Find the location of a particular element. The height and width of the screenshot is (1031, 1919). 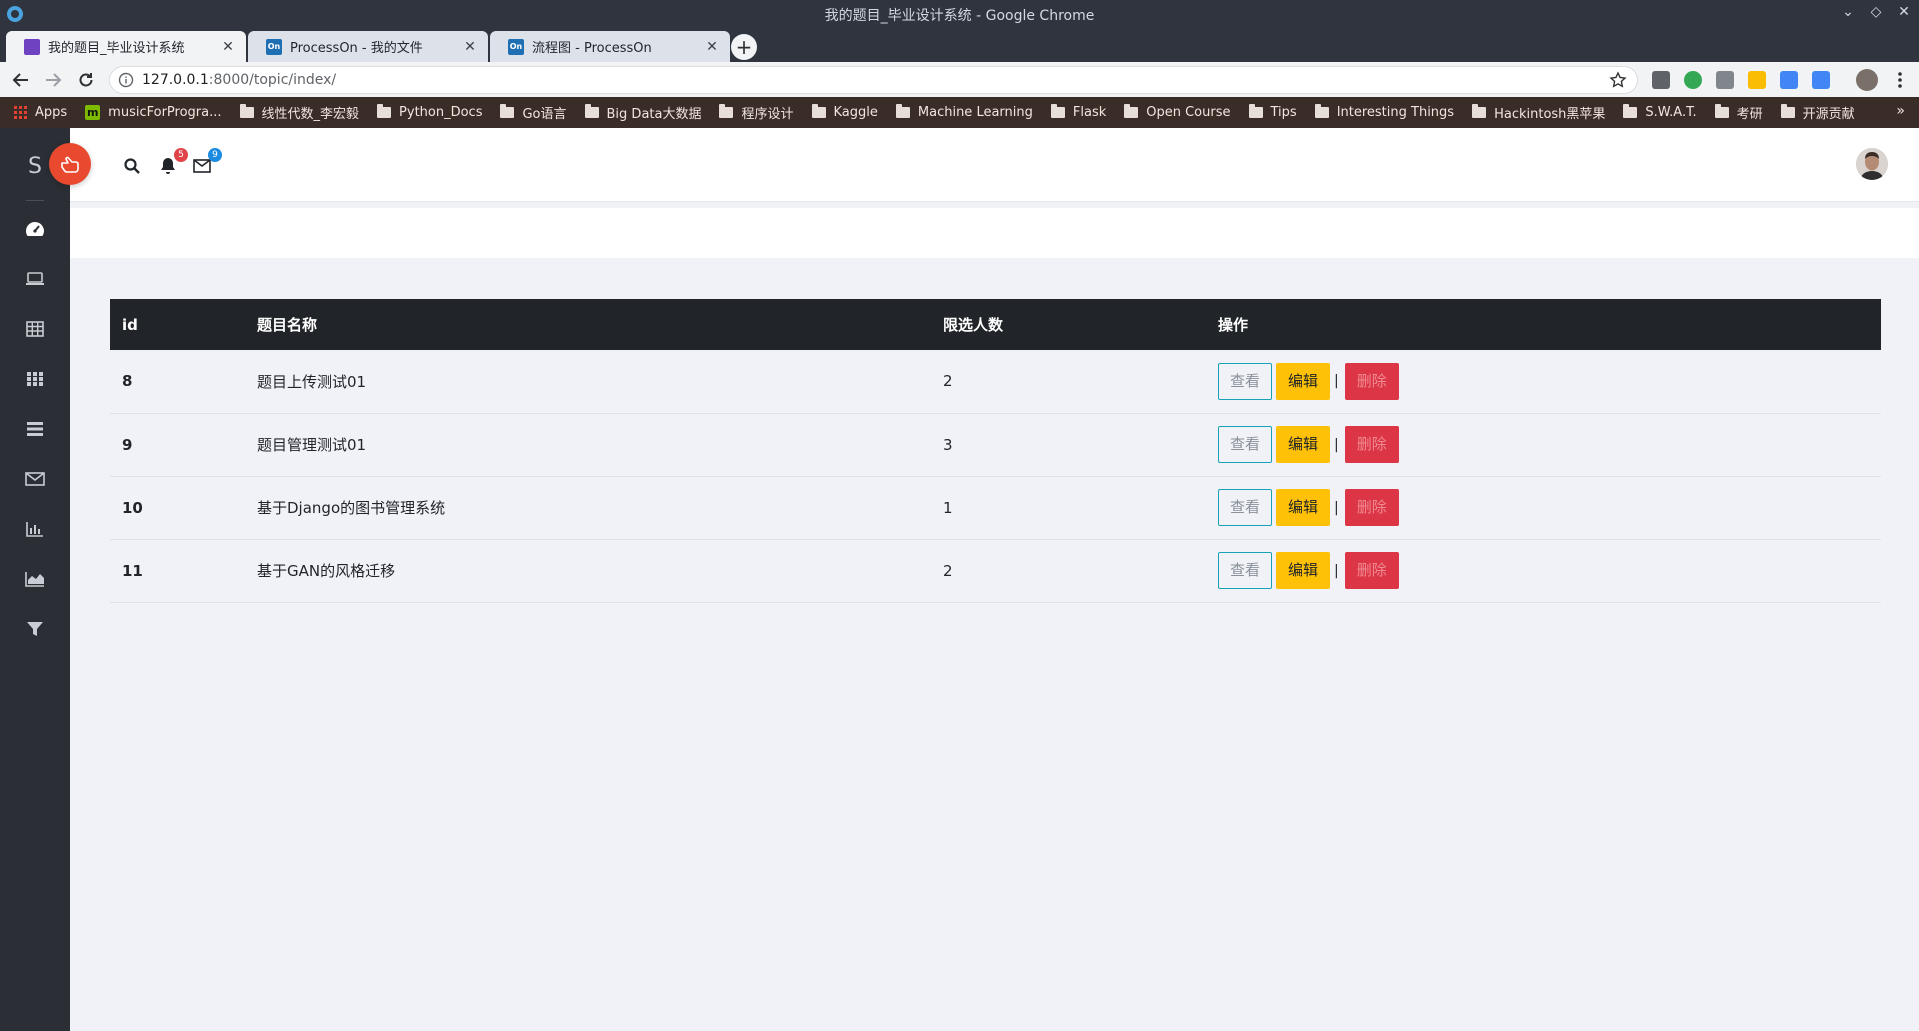

reload-button is located at coordinates (86, 80).